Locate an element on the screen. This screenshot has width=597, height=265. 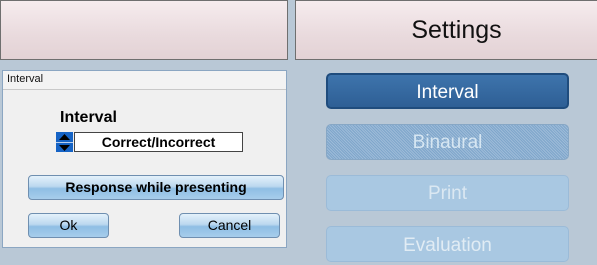
ok-button-label: Ok is located at coordinates (68, 225).